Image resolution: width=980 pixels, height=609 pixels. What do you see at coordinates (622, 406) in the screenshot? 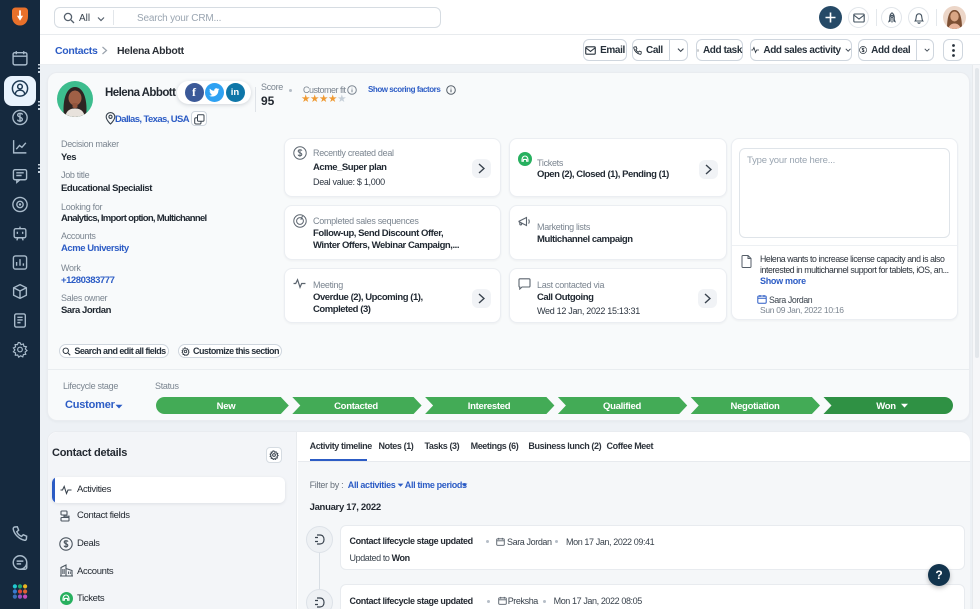
I see `svg-text: Qualified` at bounding box center [622, 406].